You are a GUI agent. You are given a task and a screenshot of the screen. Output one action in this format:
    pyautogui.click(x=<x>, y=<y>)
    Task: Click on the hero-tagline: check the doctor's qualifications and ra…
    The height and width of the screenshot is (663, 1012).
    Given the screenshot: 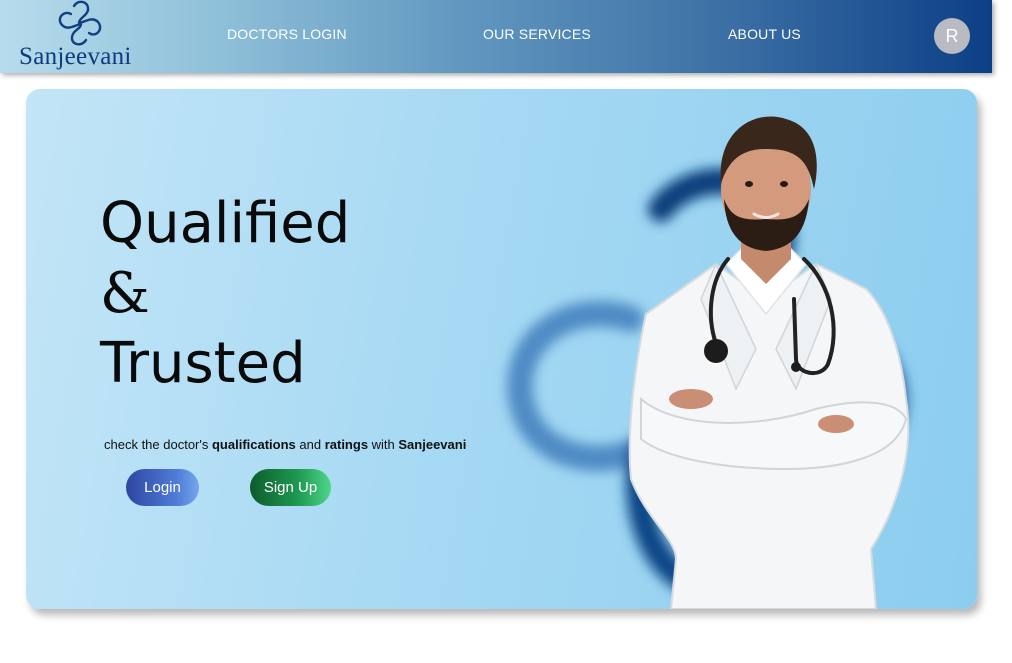 What is the action you would take?
    pyautogui.click(x=285, y=444)
    